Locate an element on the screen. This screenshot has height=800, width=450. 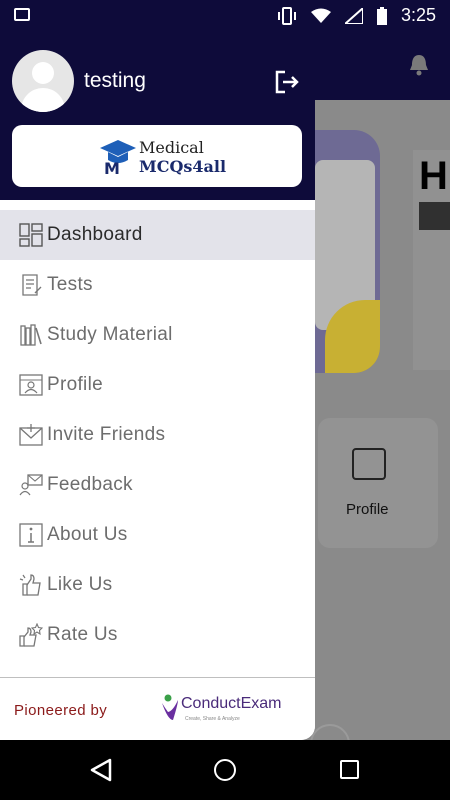
menu-item-label: Feedback is located at coordinates (90, 484).